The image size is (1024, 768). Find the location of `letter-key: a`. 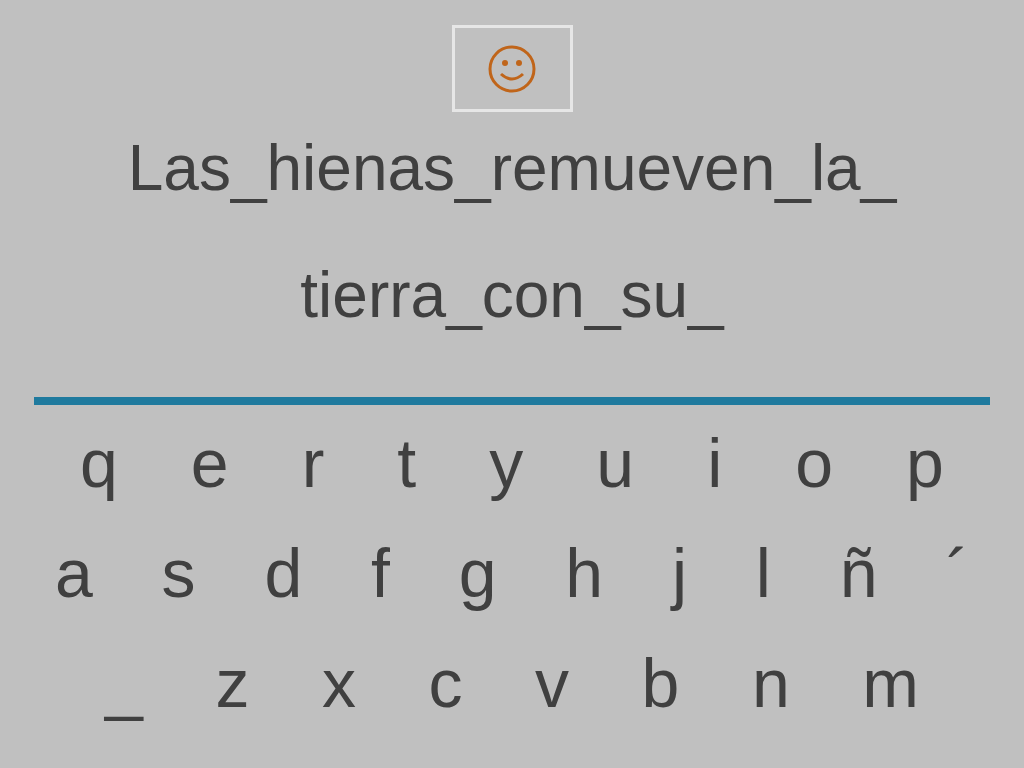

letter-key: a is located at coordinates (74, 573).